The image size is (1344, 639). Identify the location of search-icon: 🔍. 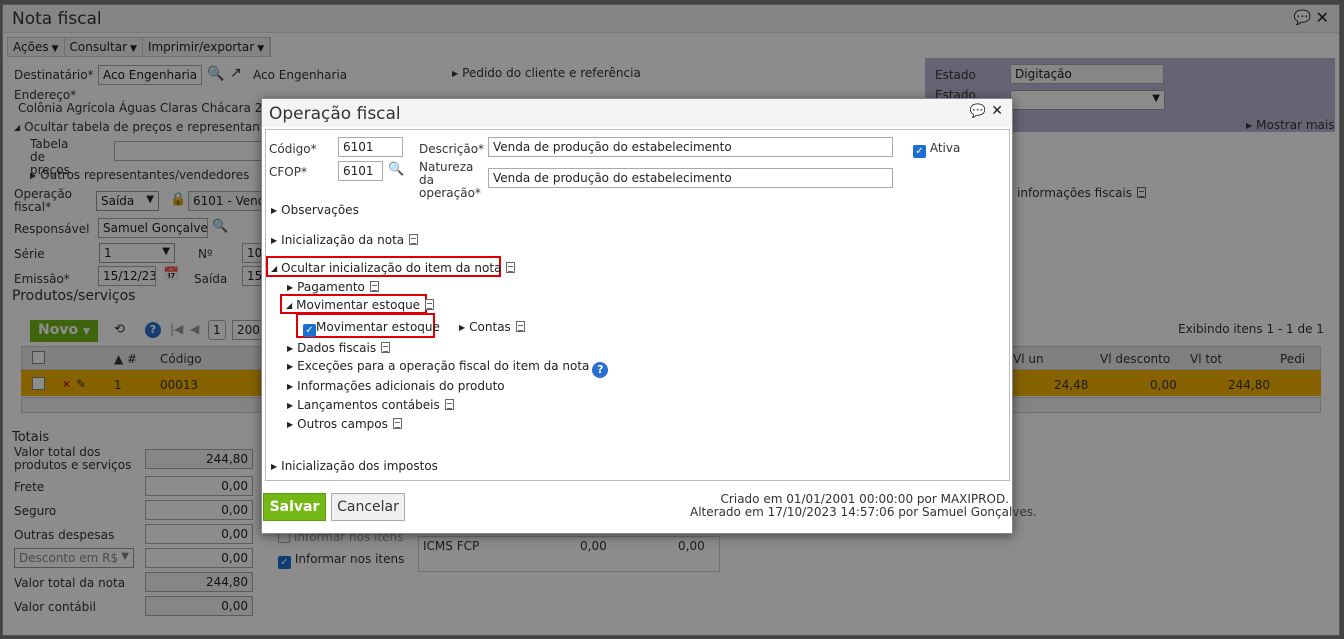
(396, 169).